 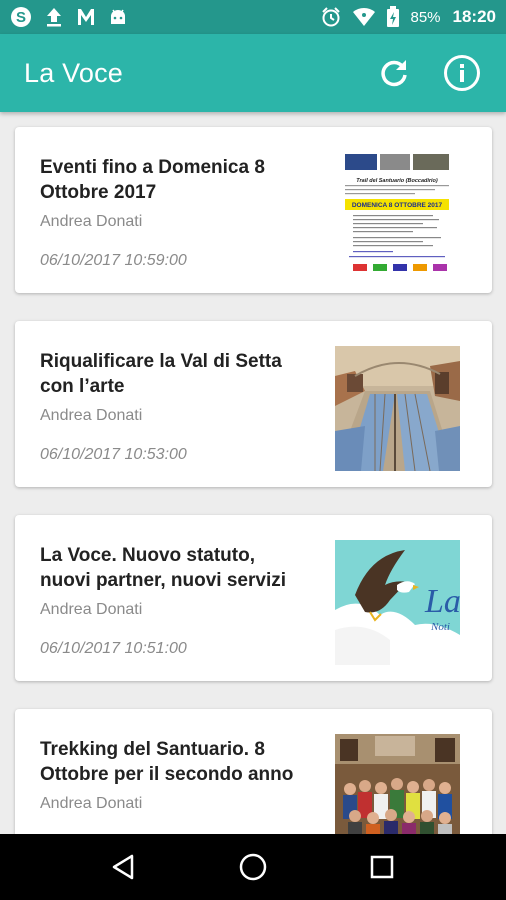 What do you see at coordinates (113, 454) in the screenshot?
I see `article-date: 06/10/2017 10:53:00` at bounding box center [113, 454].